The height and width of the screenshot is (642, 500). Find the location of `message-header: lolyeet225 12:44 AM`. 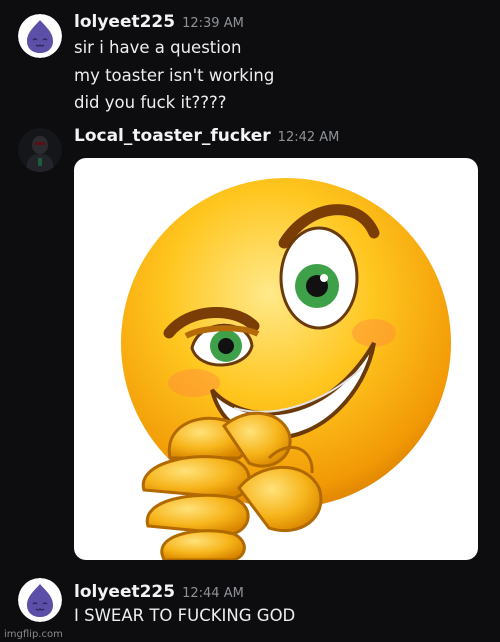

message-header: lolyeet225 12:44 AM is located at coordinates (159, 592).